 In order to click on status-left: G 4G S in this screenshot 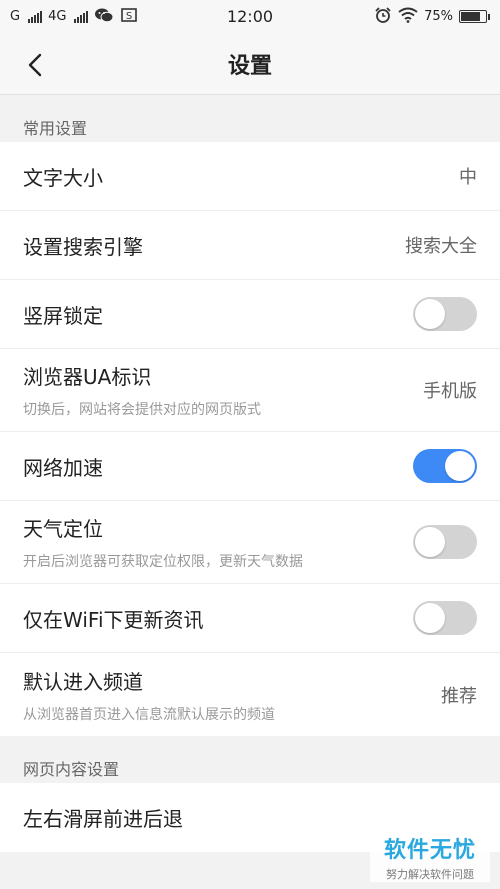, I will do `click(74, 17)`.